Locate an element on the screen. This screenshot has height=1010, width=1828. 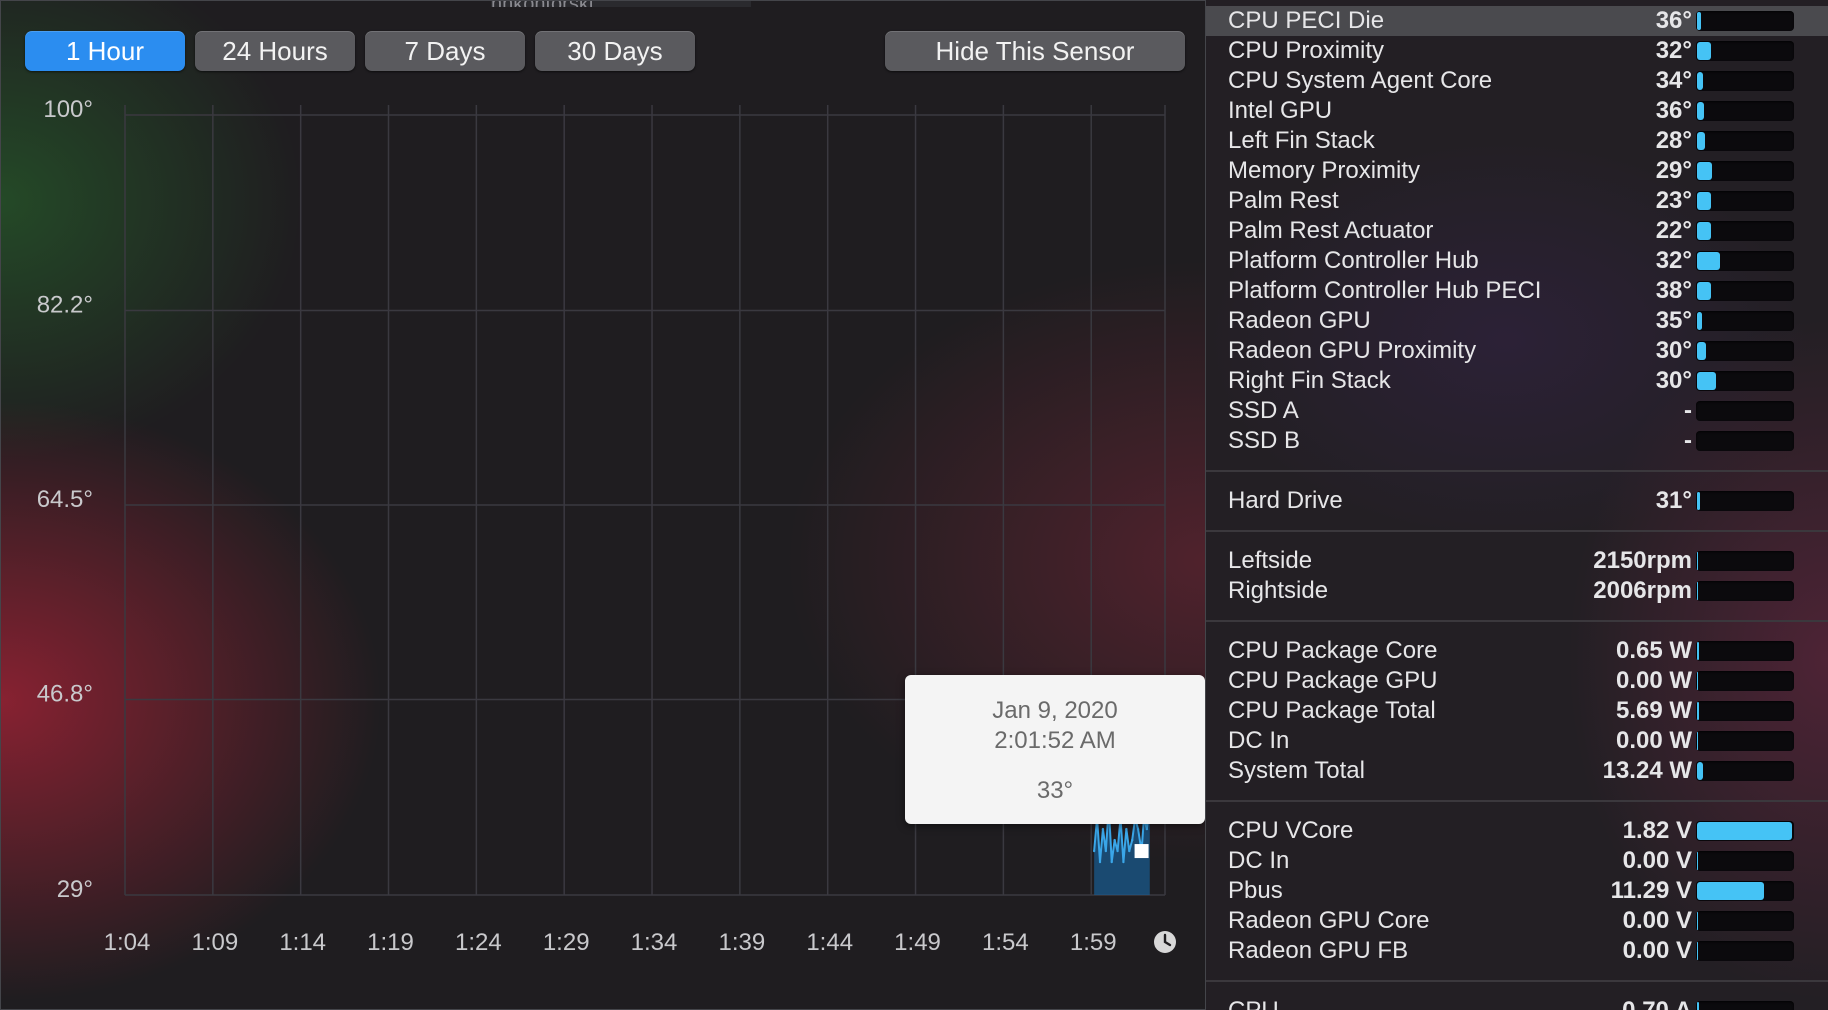
x-tick-label: 1:19 is located at coordinates (390, 942).